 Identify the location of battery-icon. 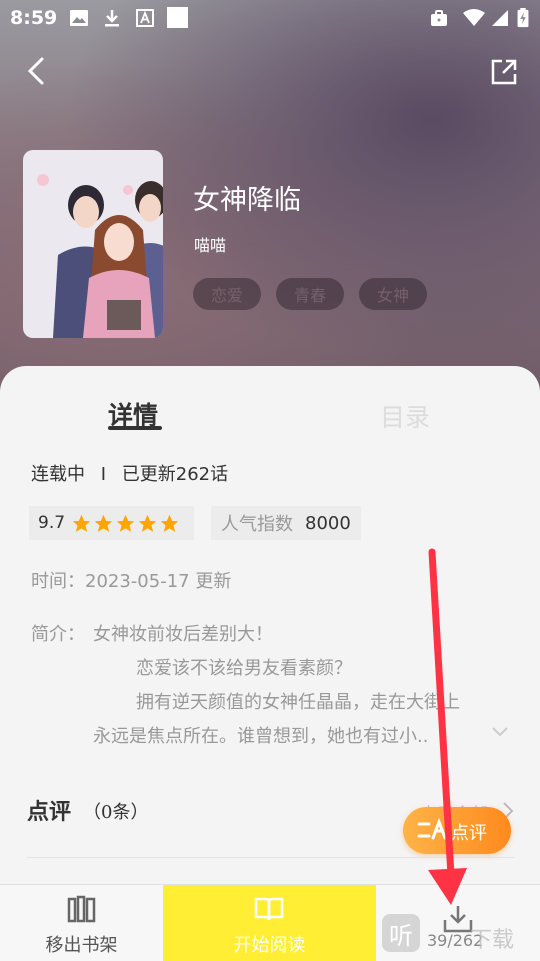
(523, 18).